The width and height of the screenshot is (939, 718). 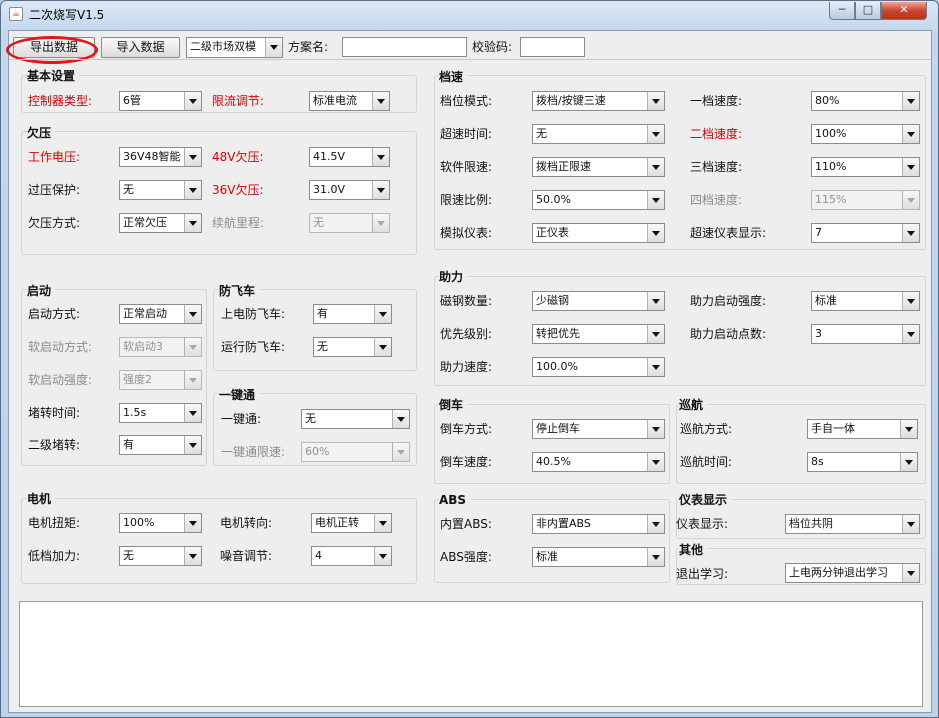 What do you see at coordinates (801, 444) in the screenshot?
I see `cruise-panel` at bounding box center [801, 444].